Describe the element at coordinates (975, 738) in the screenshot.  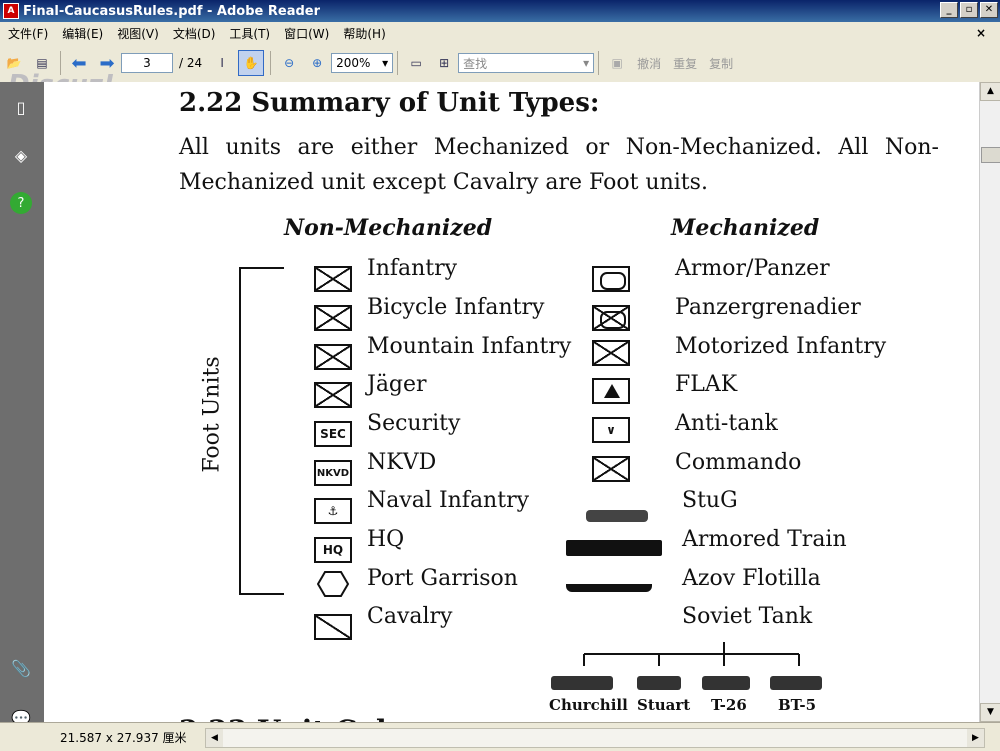
I see `scroll-right-icon: ▶` at that location.